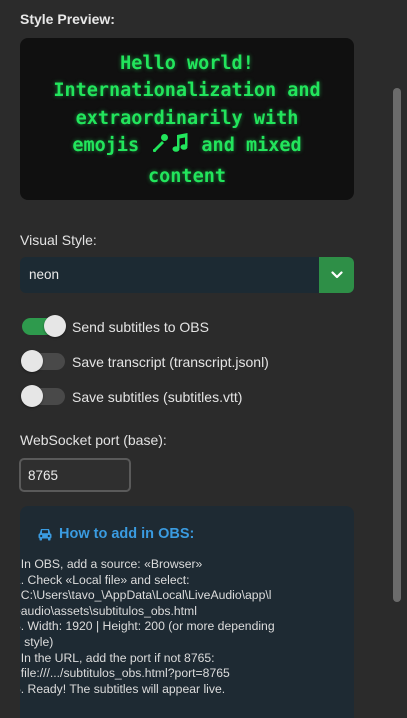  I want to click on visual-style-value: neon, so click(44, 274).